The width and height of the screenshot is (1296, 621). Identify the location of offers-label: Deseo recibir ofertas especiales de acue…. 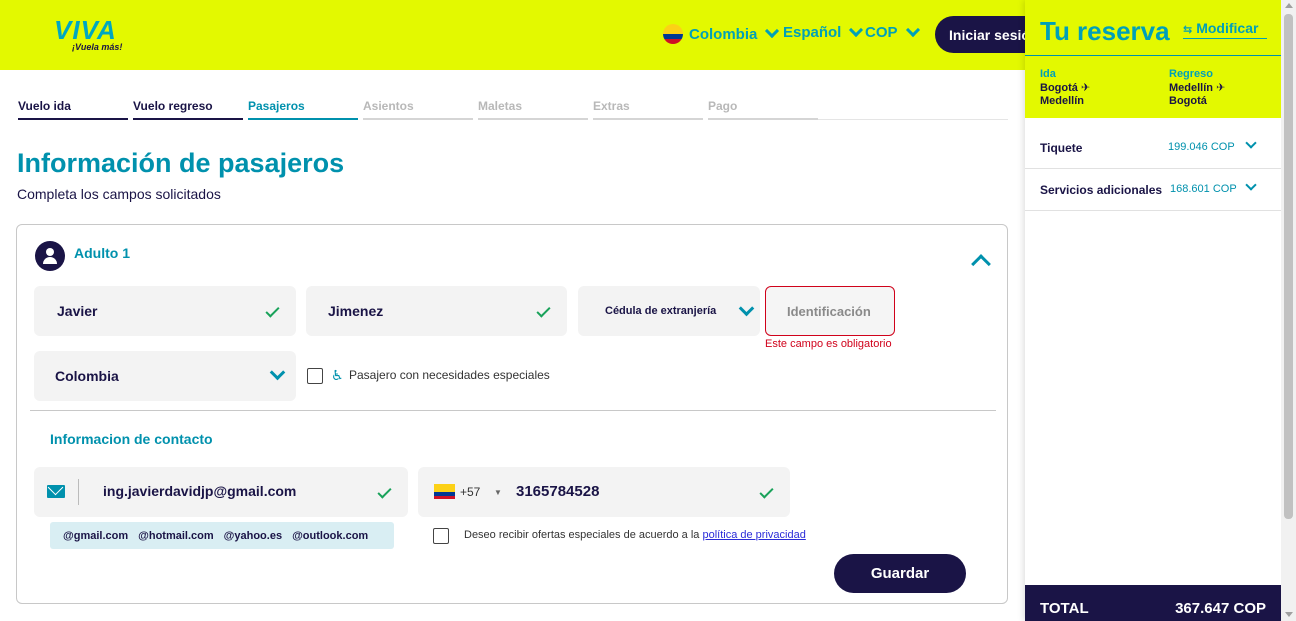
(635, 535).